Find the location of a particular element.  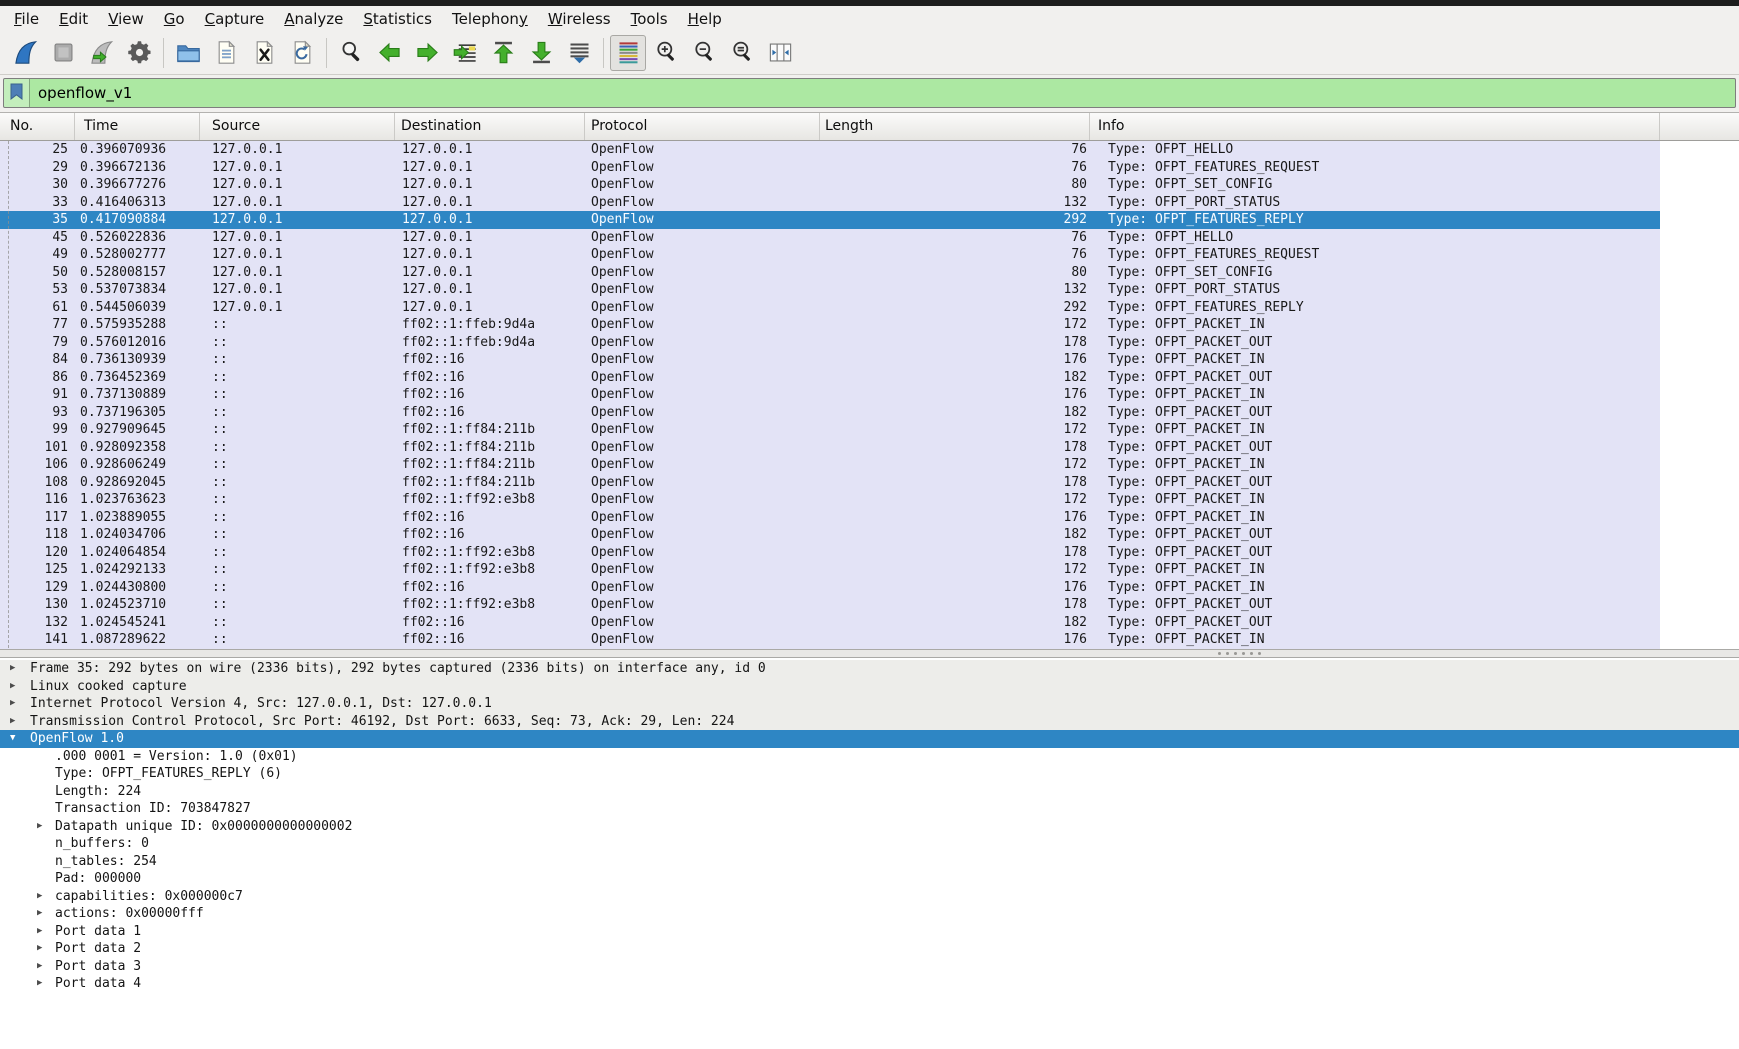

menu-file: File is located at coordinates (26, 19).